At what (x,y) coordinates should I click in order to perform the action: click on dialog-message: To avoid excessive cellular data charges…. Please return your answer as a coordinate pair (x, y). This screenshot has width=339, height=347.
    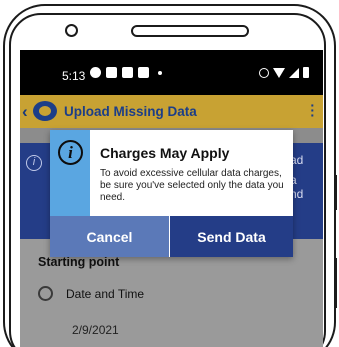
    Looking at the image, I should click on (192, 185).